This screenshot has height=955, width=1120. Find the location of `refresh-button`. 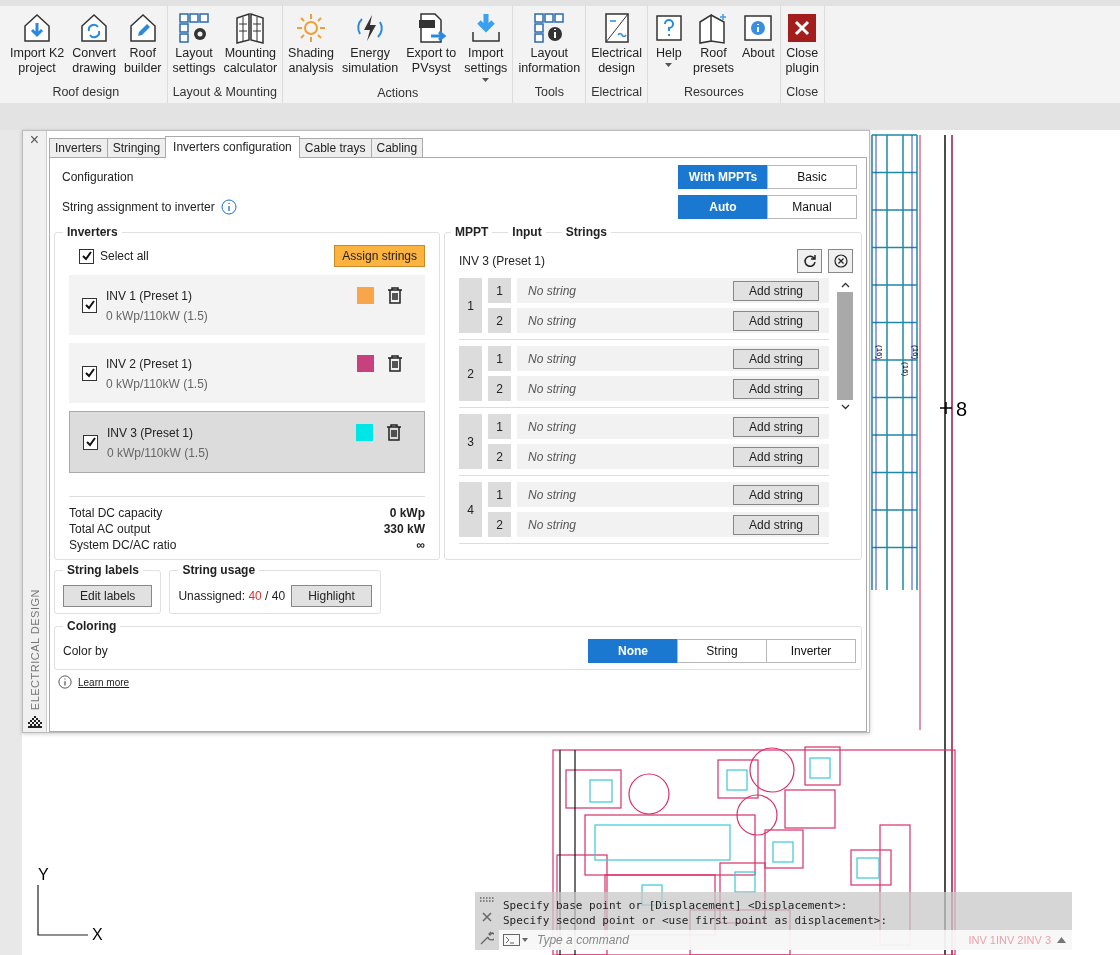

refresh-button is located at coordinates (809, 261).